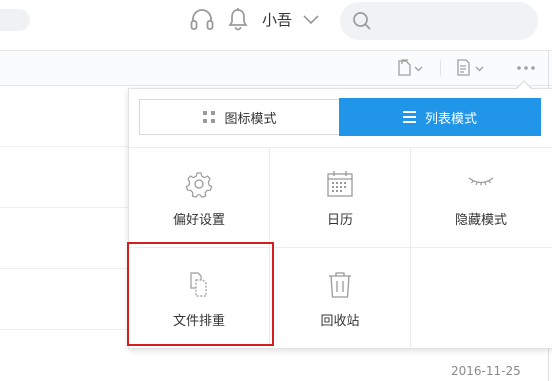 The width and height of the screenshot is (552, 381). I want to click on recycle-bin-item: 回收站, so click(340, 298).